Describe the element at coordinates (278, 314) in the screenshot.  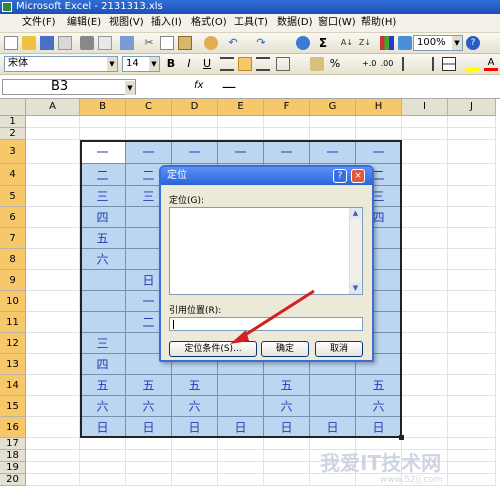
I see `arrow-shaft` at that location.